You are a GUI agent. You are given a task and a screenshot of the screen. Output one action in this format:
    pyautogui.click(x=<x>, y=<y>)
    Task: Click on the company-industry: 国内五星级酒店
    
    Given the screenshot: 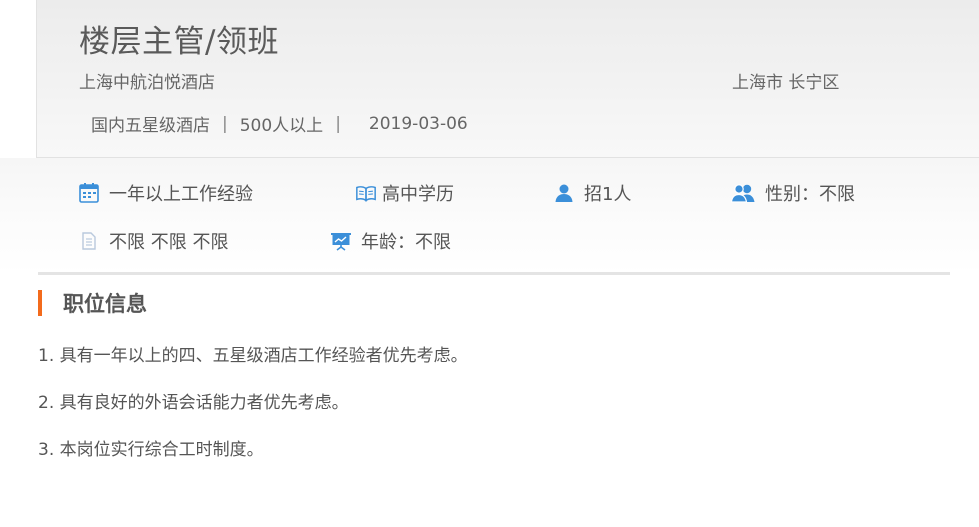 What is the action you would take?
    pyautogui.click(x=150, y=126)
    